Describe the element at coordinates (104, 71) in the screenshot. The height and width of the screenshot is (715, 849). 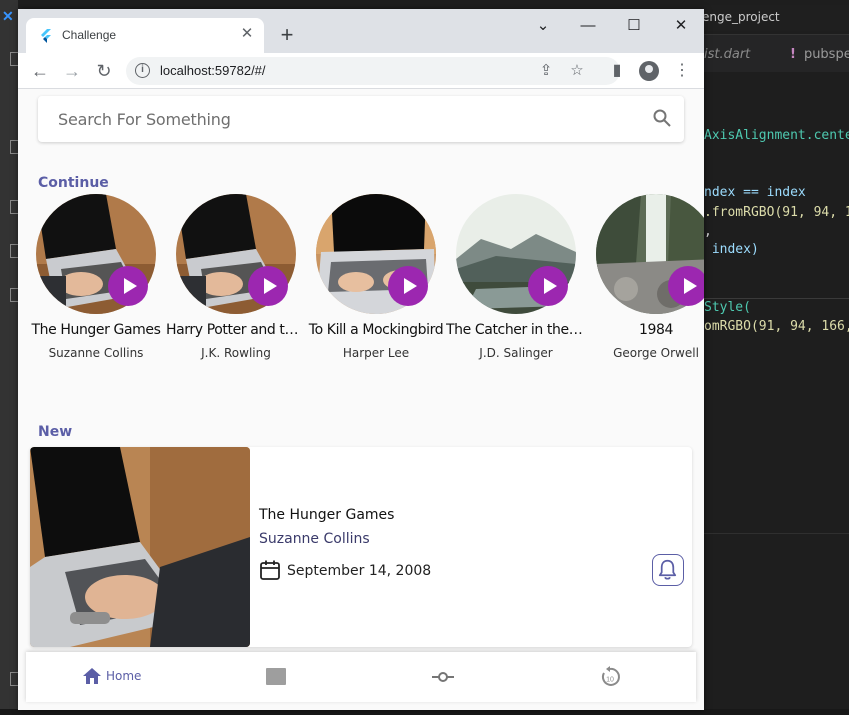
I see `reload-button: ↻` at that location.